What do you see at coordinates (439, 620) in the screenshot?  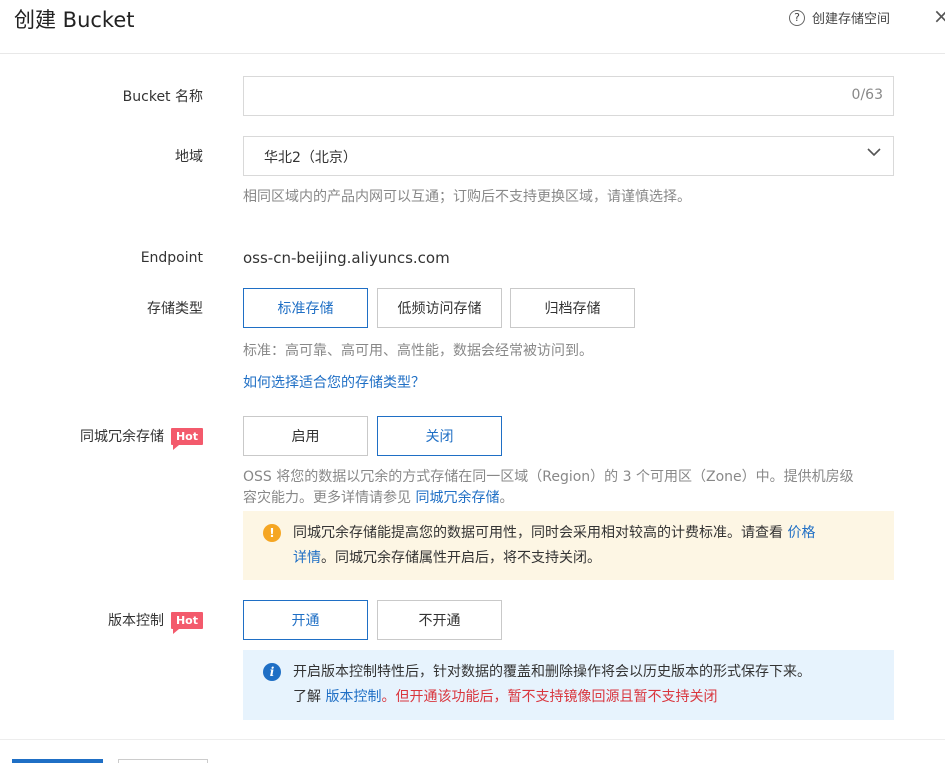 I see `versioning-disable-button: 不开通` at bounding box center [439, 620].